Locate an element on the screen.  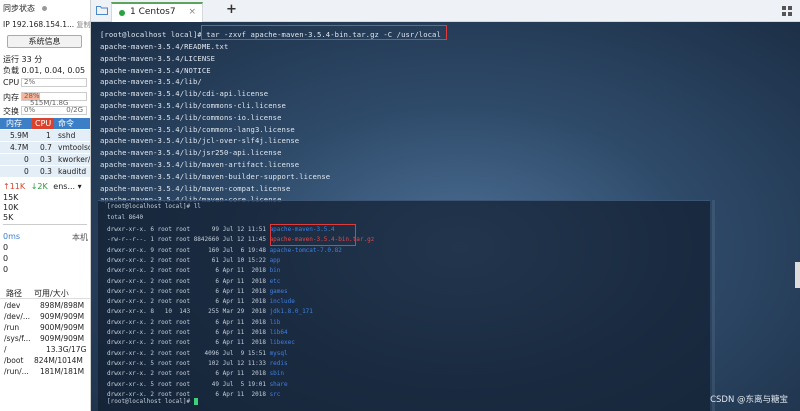
copy-link: 复制 is located at coordinates (83, 25).